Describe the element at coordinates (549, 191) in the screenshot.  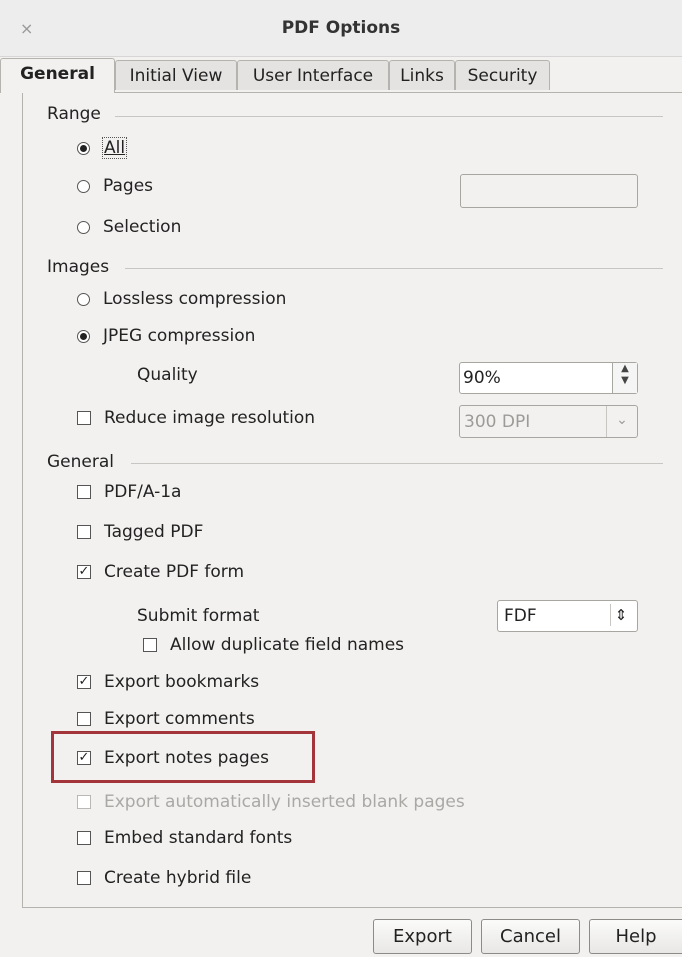
I see `pages-input` at that location.